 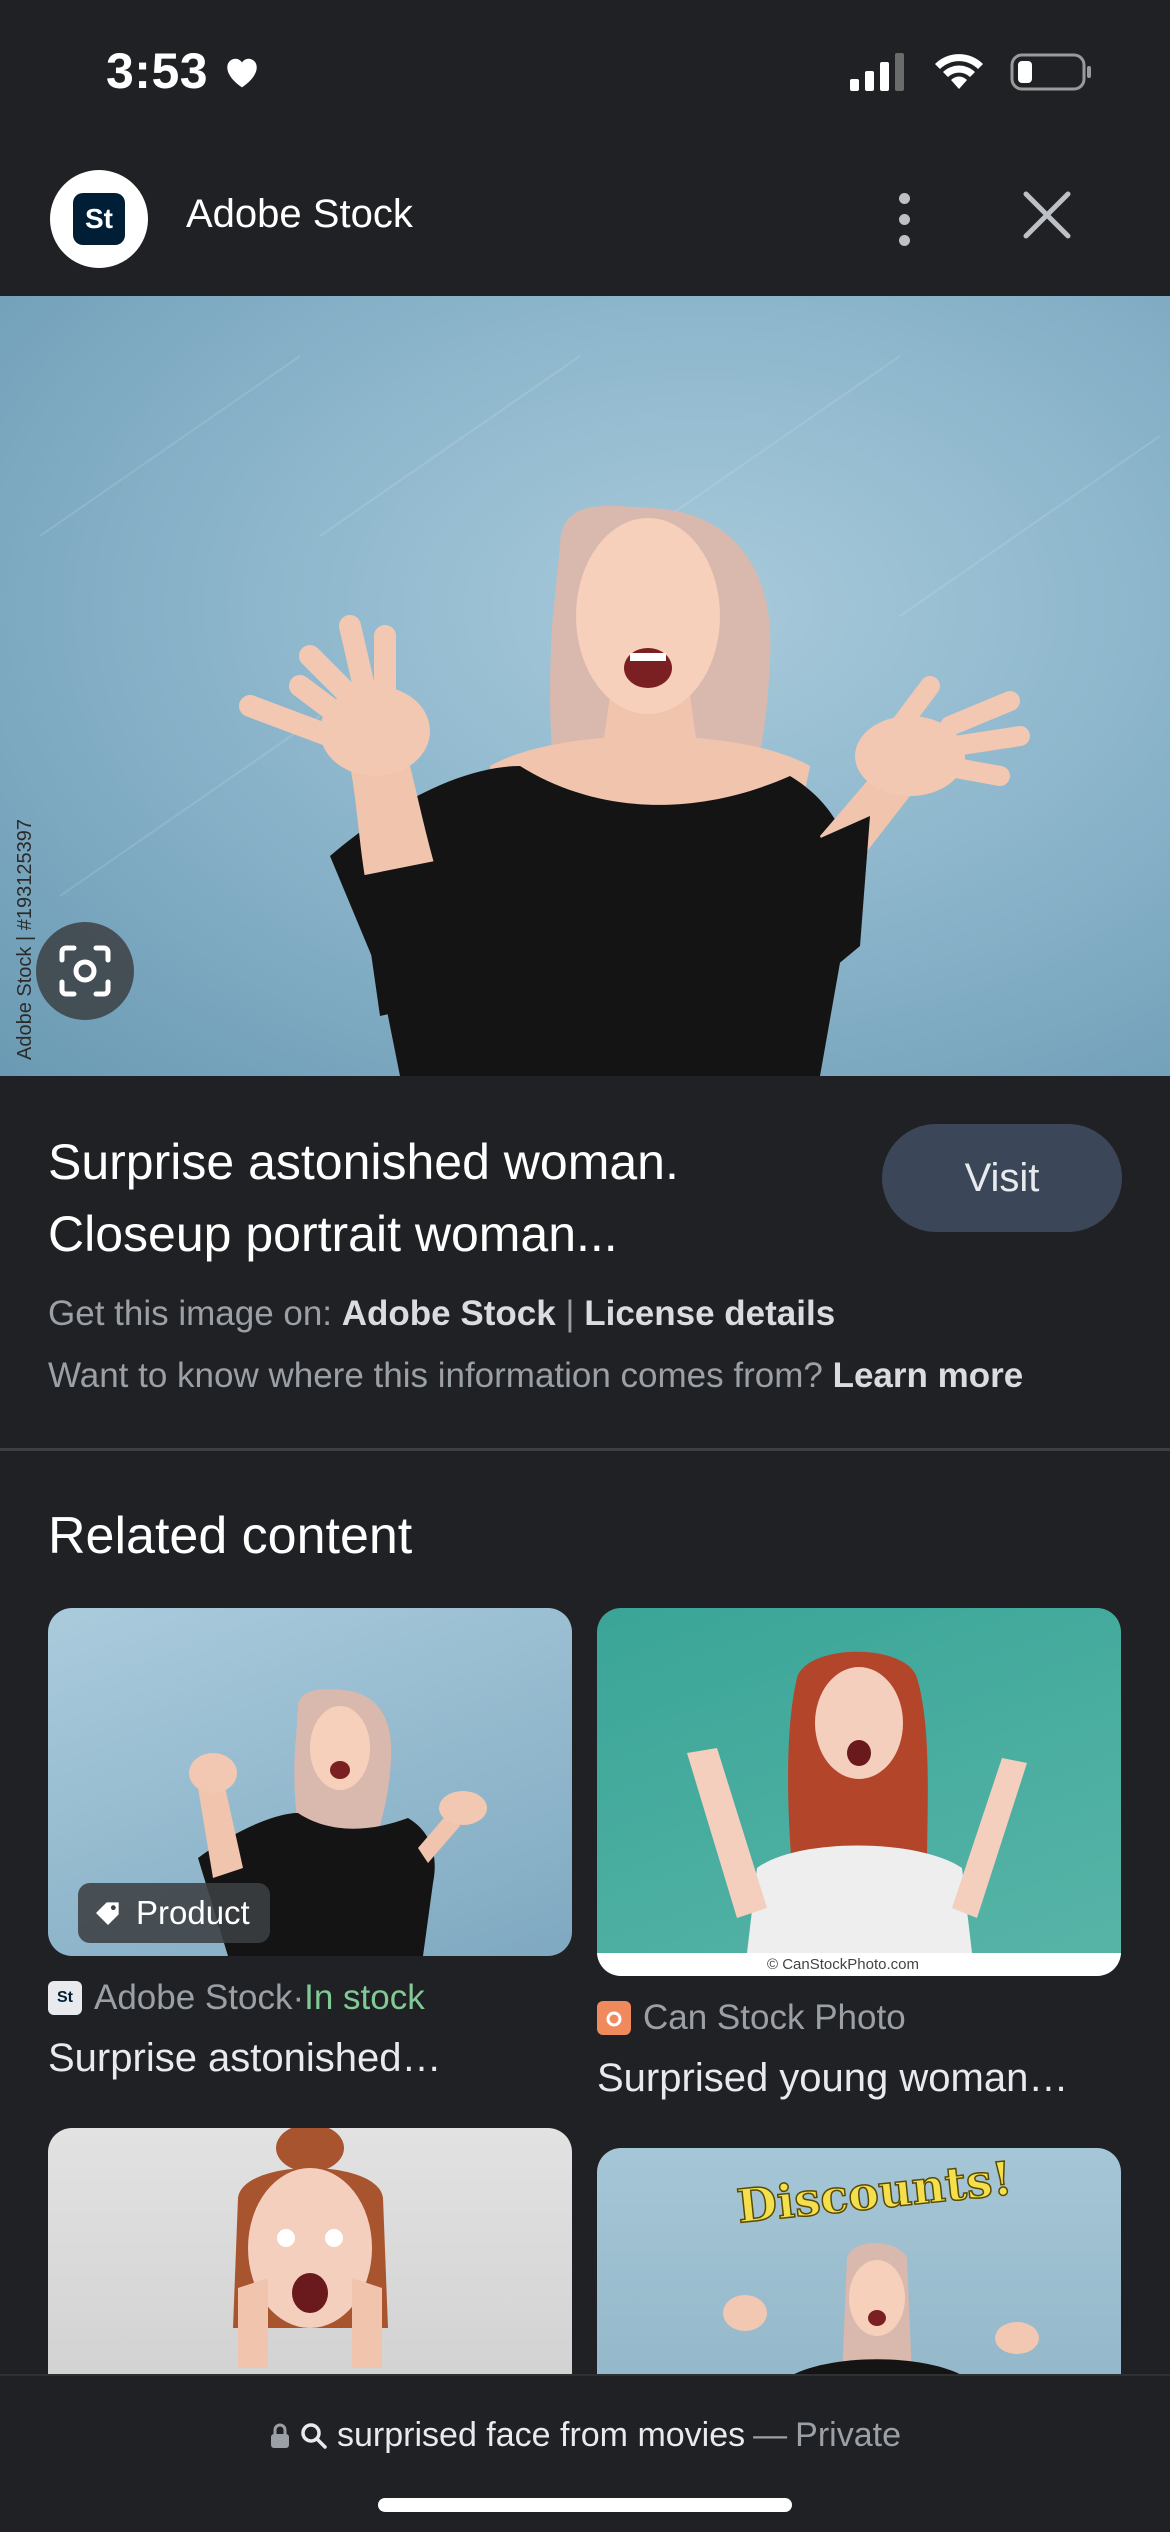 I want to click on license-details-link: License details, so click(x=709, y=1313).